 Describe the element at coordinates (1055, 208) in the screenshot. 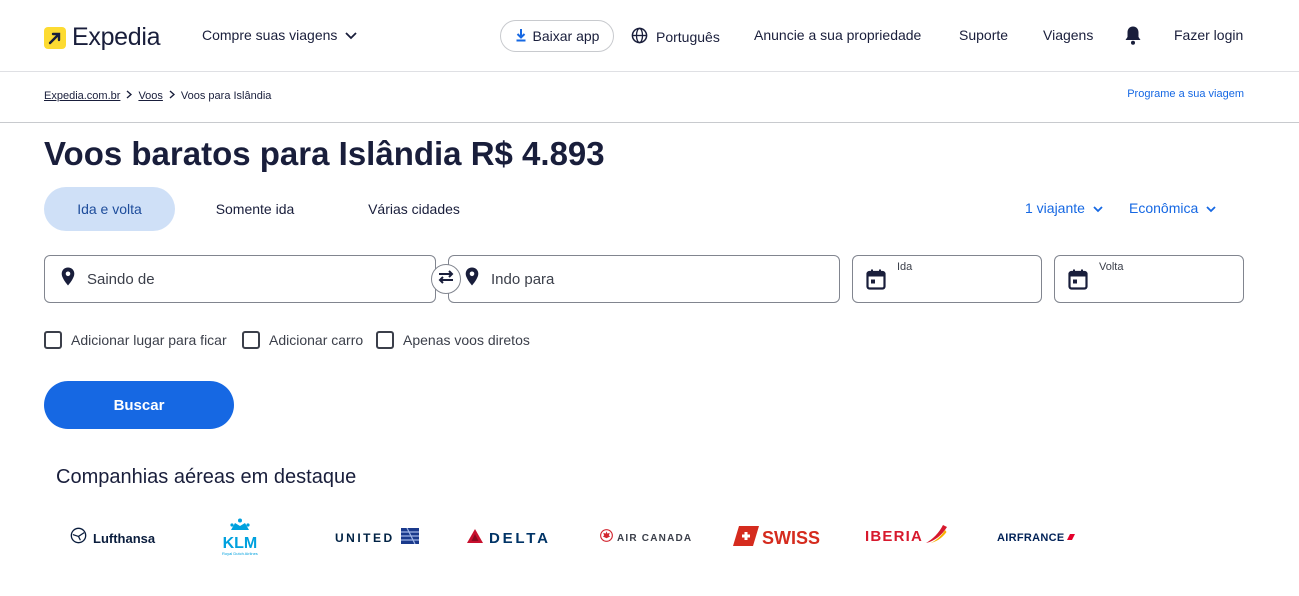

I see `travelers-label: 1 viajante` at that location.